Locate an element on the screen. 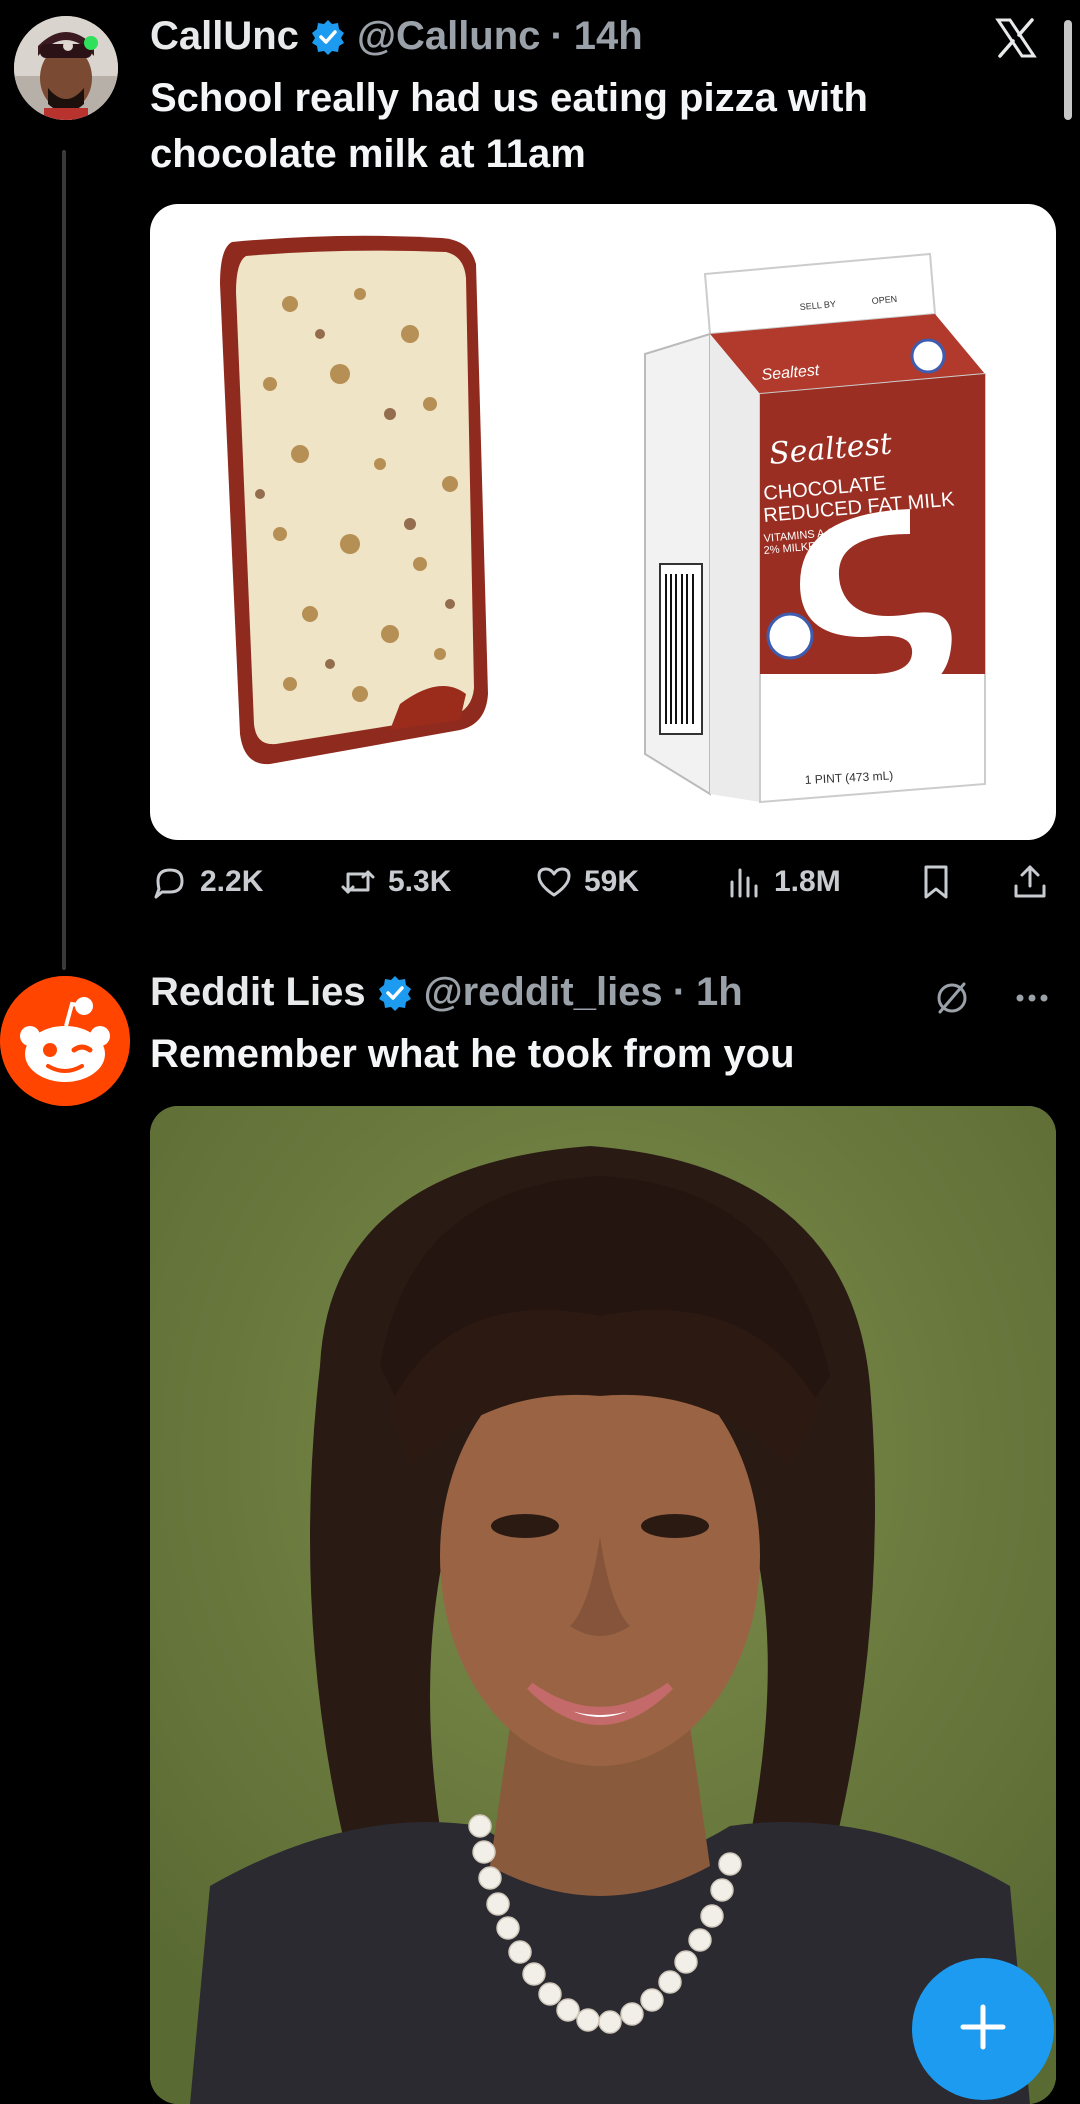  share-button is located at coordinates (1030, 882).